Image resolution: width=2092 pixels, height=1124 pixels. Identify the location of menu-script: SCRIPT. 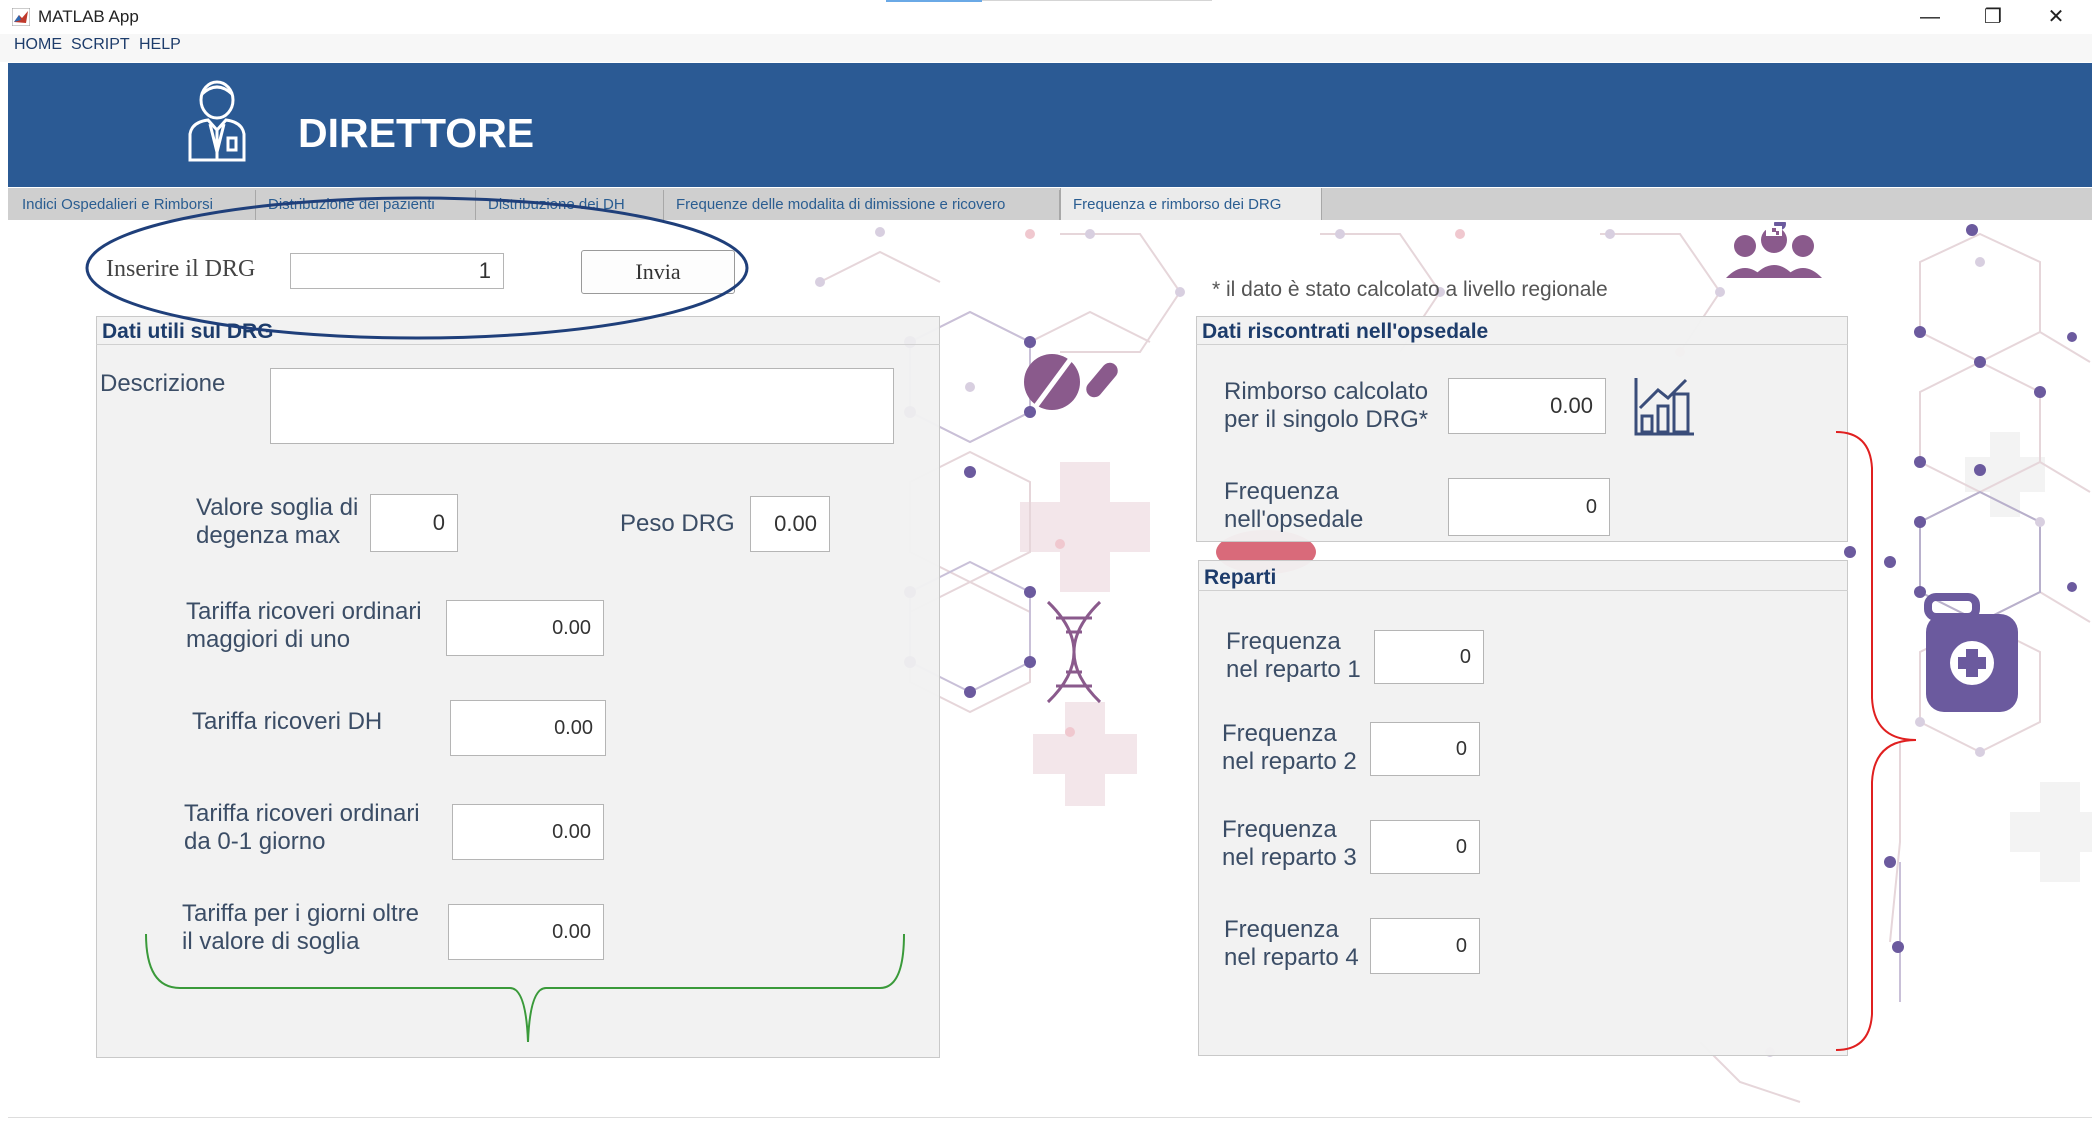
(100, 45).